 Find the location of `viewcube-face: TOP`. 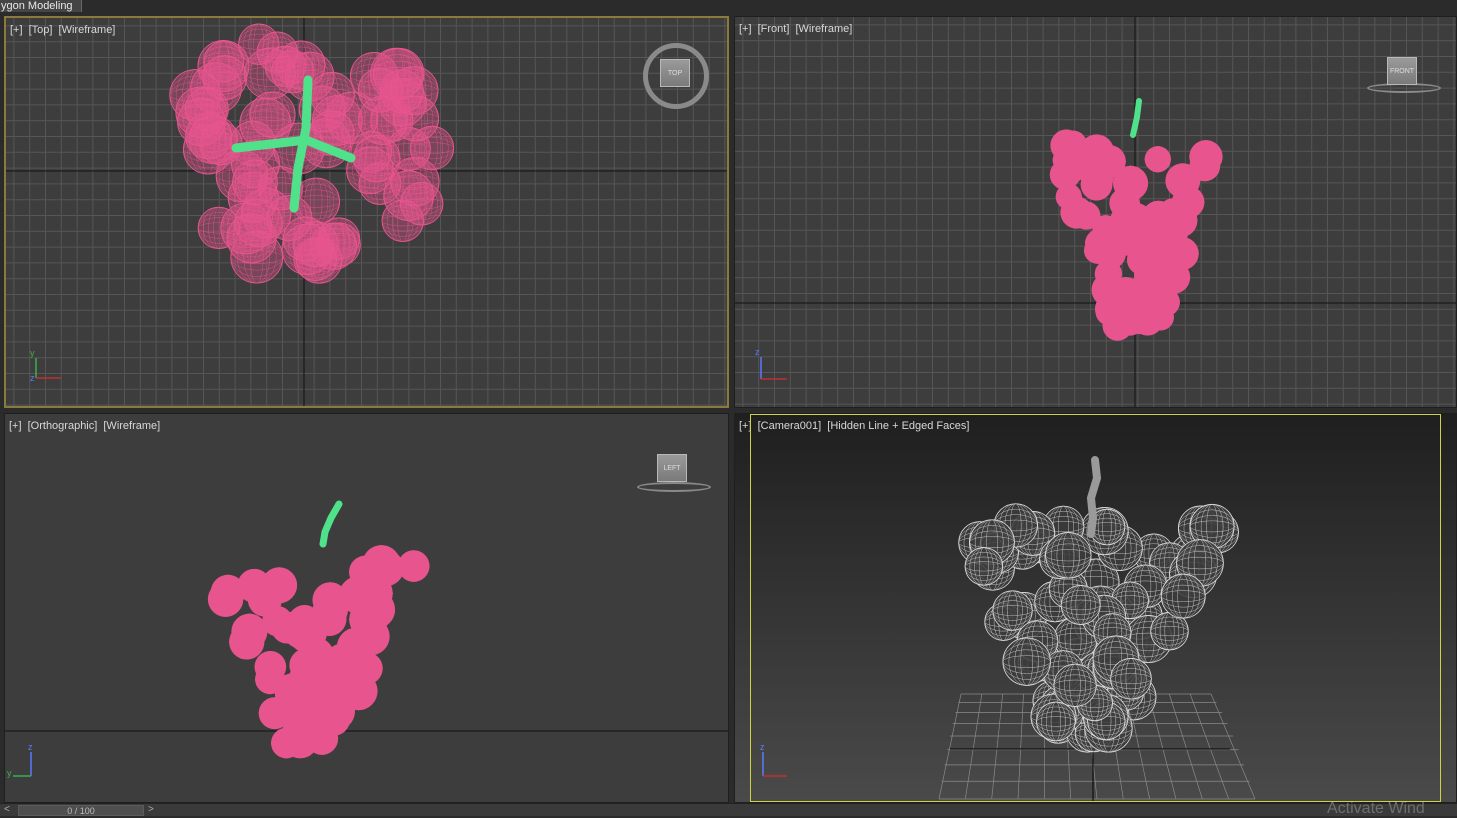

viewcube-face: TOP is located at coordinates (675, 73).